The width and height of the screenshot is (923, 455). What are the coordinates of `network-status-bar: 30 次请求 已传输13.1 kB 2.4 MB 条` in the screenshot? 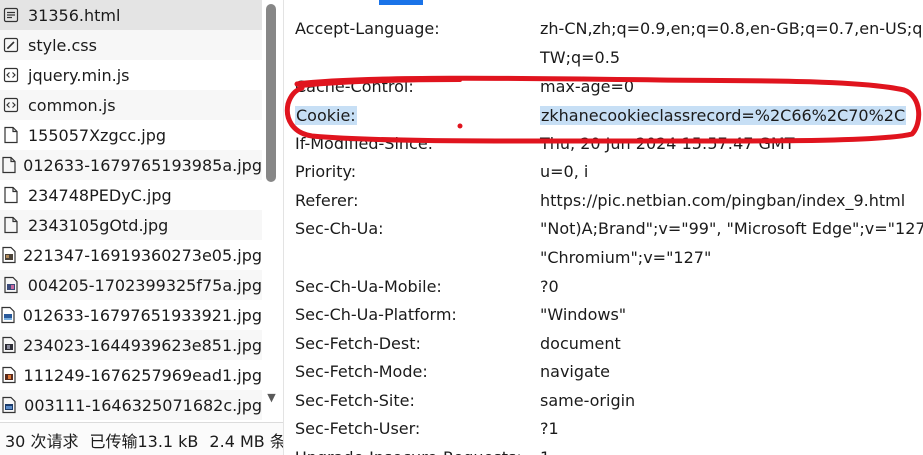 It's located at (141, 438).